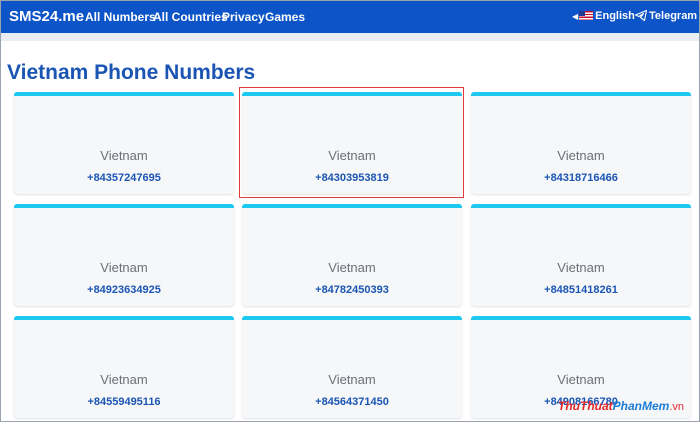 The width and height of the screenshot is (700, 422). I want to click on telegram-link: Telegram, so click(666, 15).